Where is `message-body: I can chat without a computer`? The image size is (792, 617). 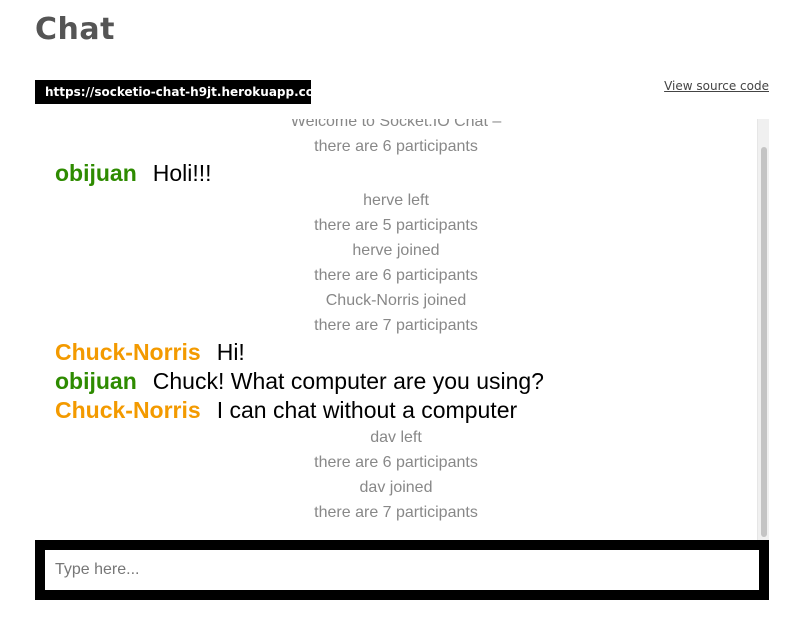
message-body: I can chat without a computer is located at coordinates (367, 410).